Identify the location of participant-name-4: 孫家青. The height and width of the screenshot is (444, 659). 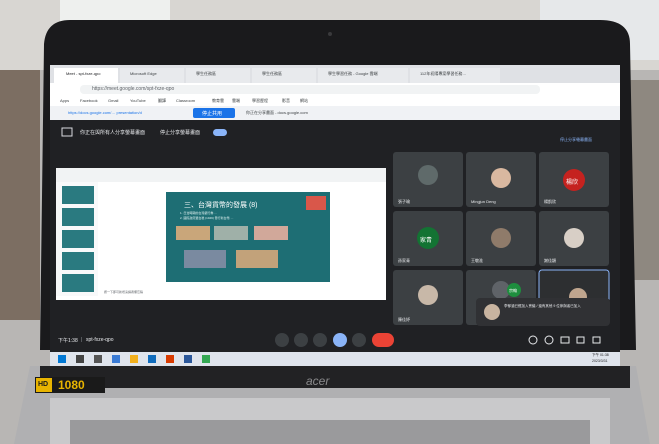
(404, 260).